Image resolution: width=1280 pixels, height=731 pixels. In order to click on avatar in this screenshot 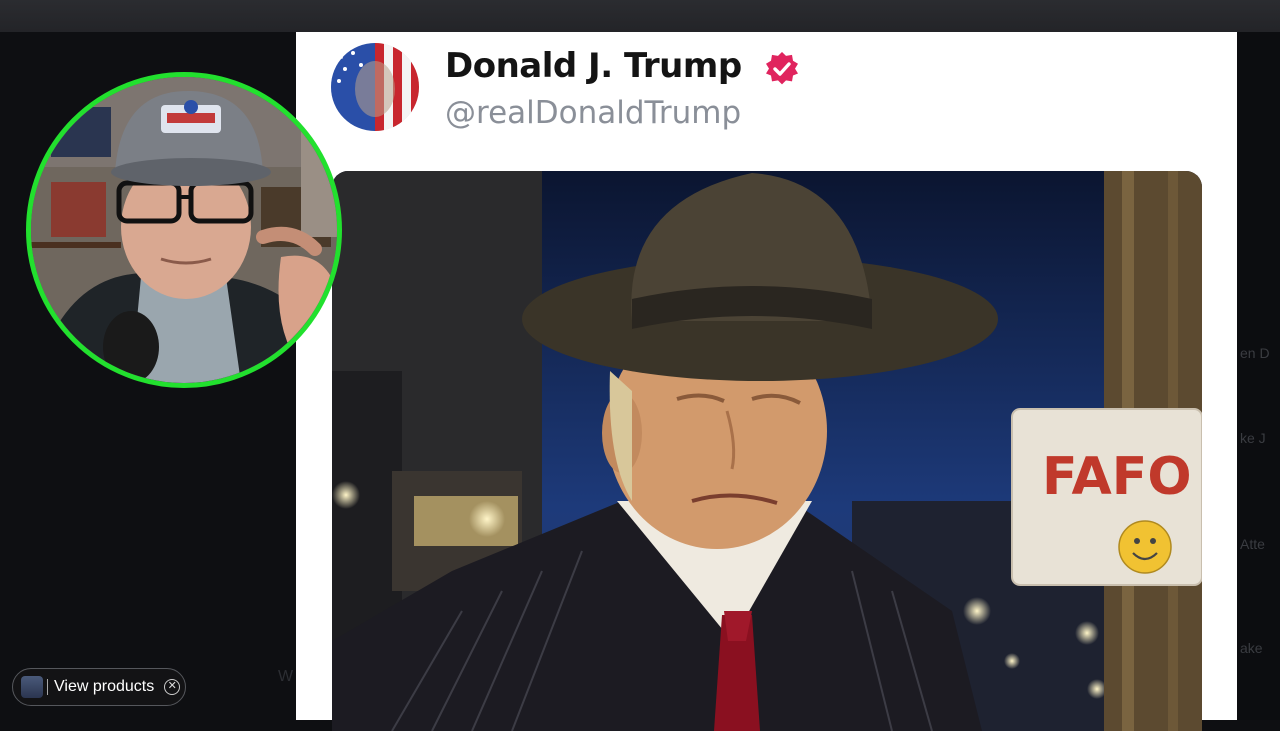, I will do `click(375, 87)`.